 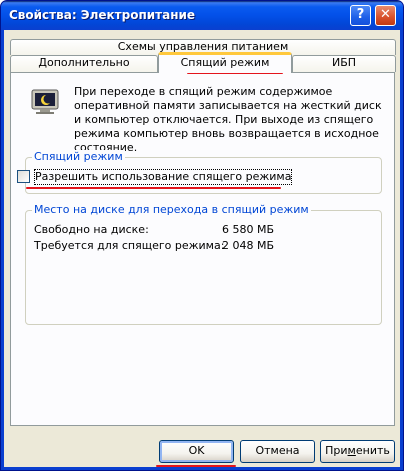 I want to click on apply-label-suffix: енить, so click(x=372, y=450).